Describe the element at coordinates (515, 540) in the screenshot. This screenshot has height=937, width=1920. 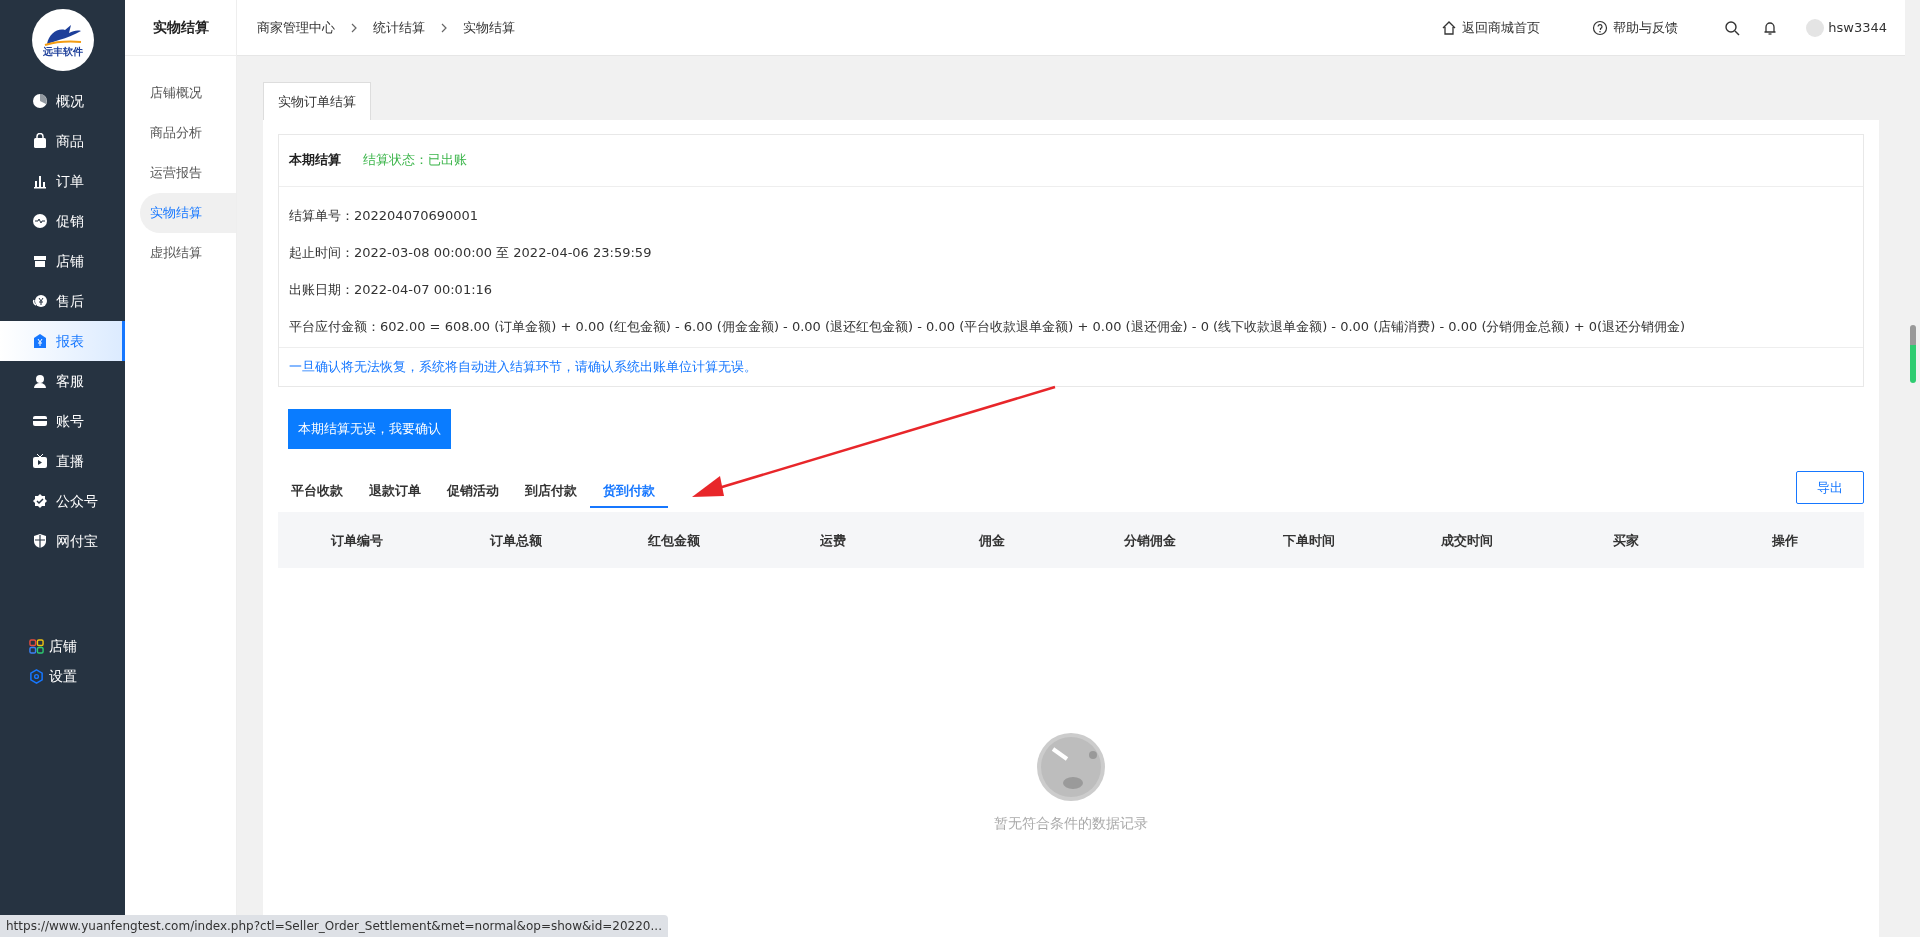
I see `column-header: 订单总额` at that location.